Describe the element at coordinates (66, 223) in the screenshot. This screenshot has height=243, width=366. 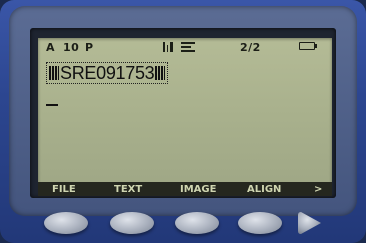
I see `file-button` at that location.